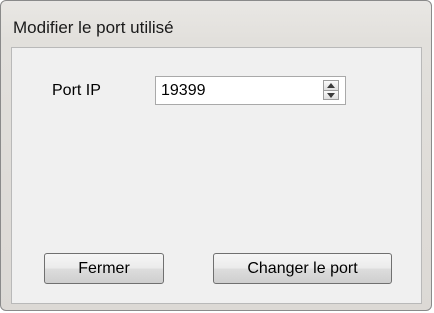 Image resolution: width=434 pixels, height=313 pixels. I want to click on window-title: Modifier le port utilisé, so click(93, 27).